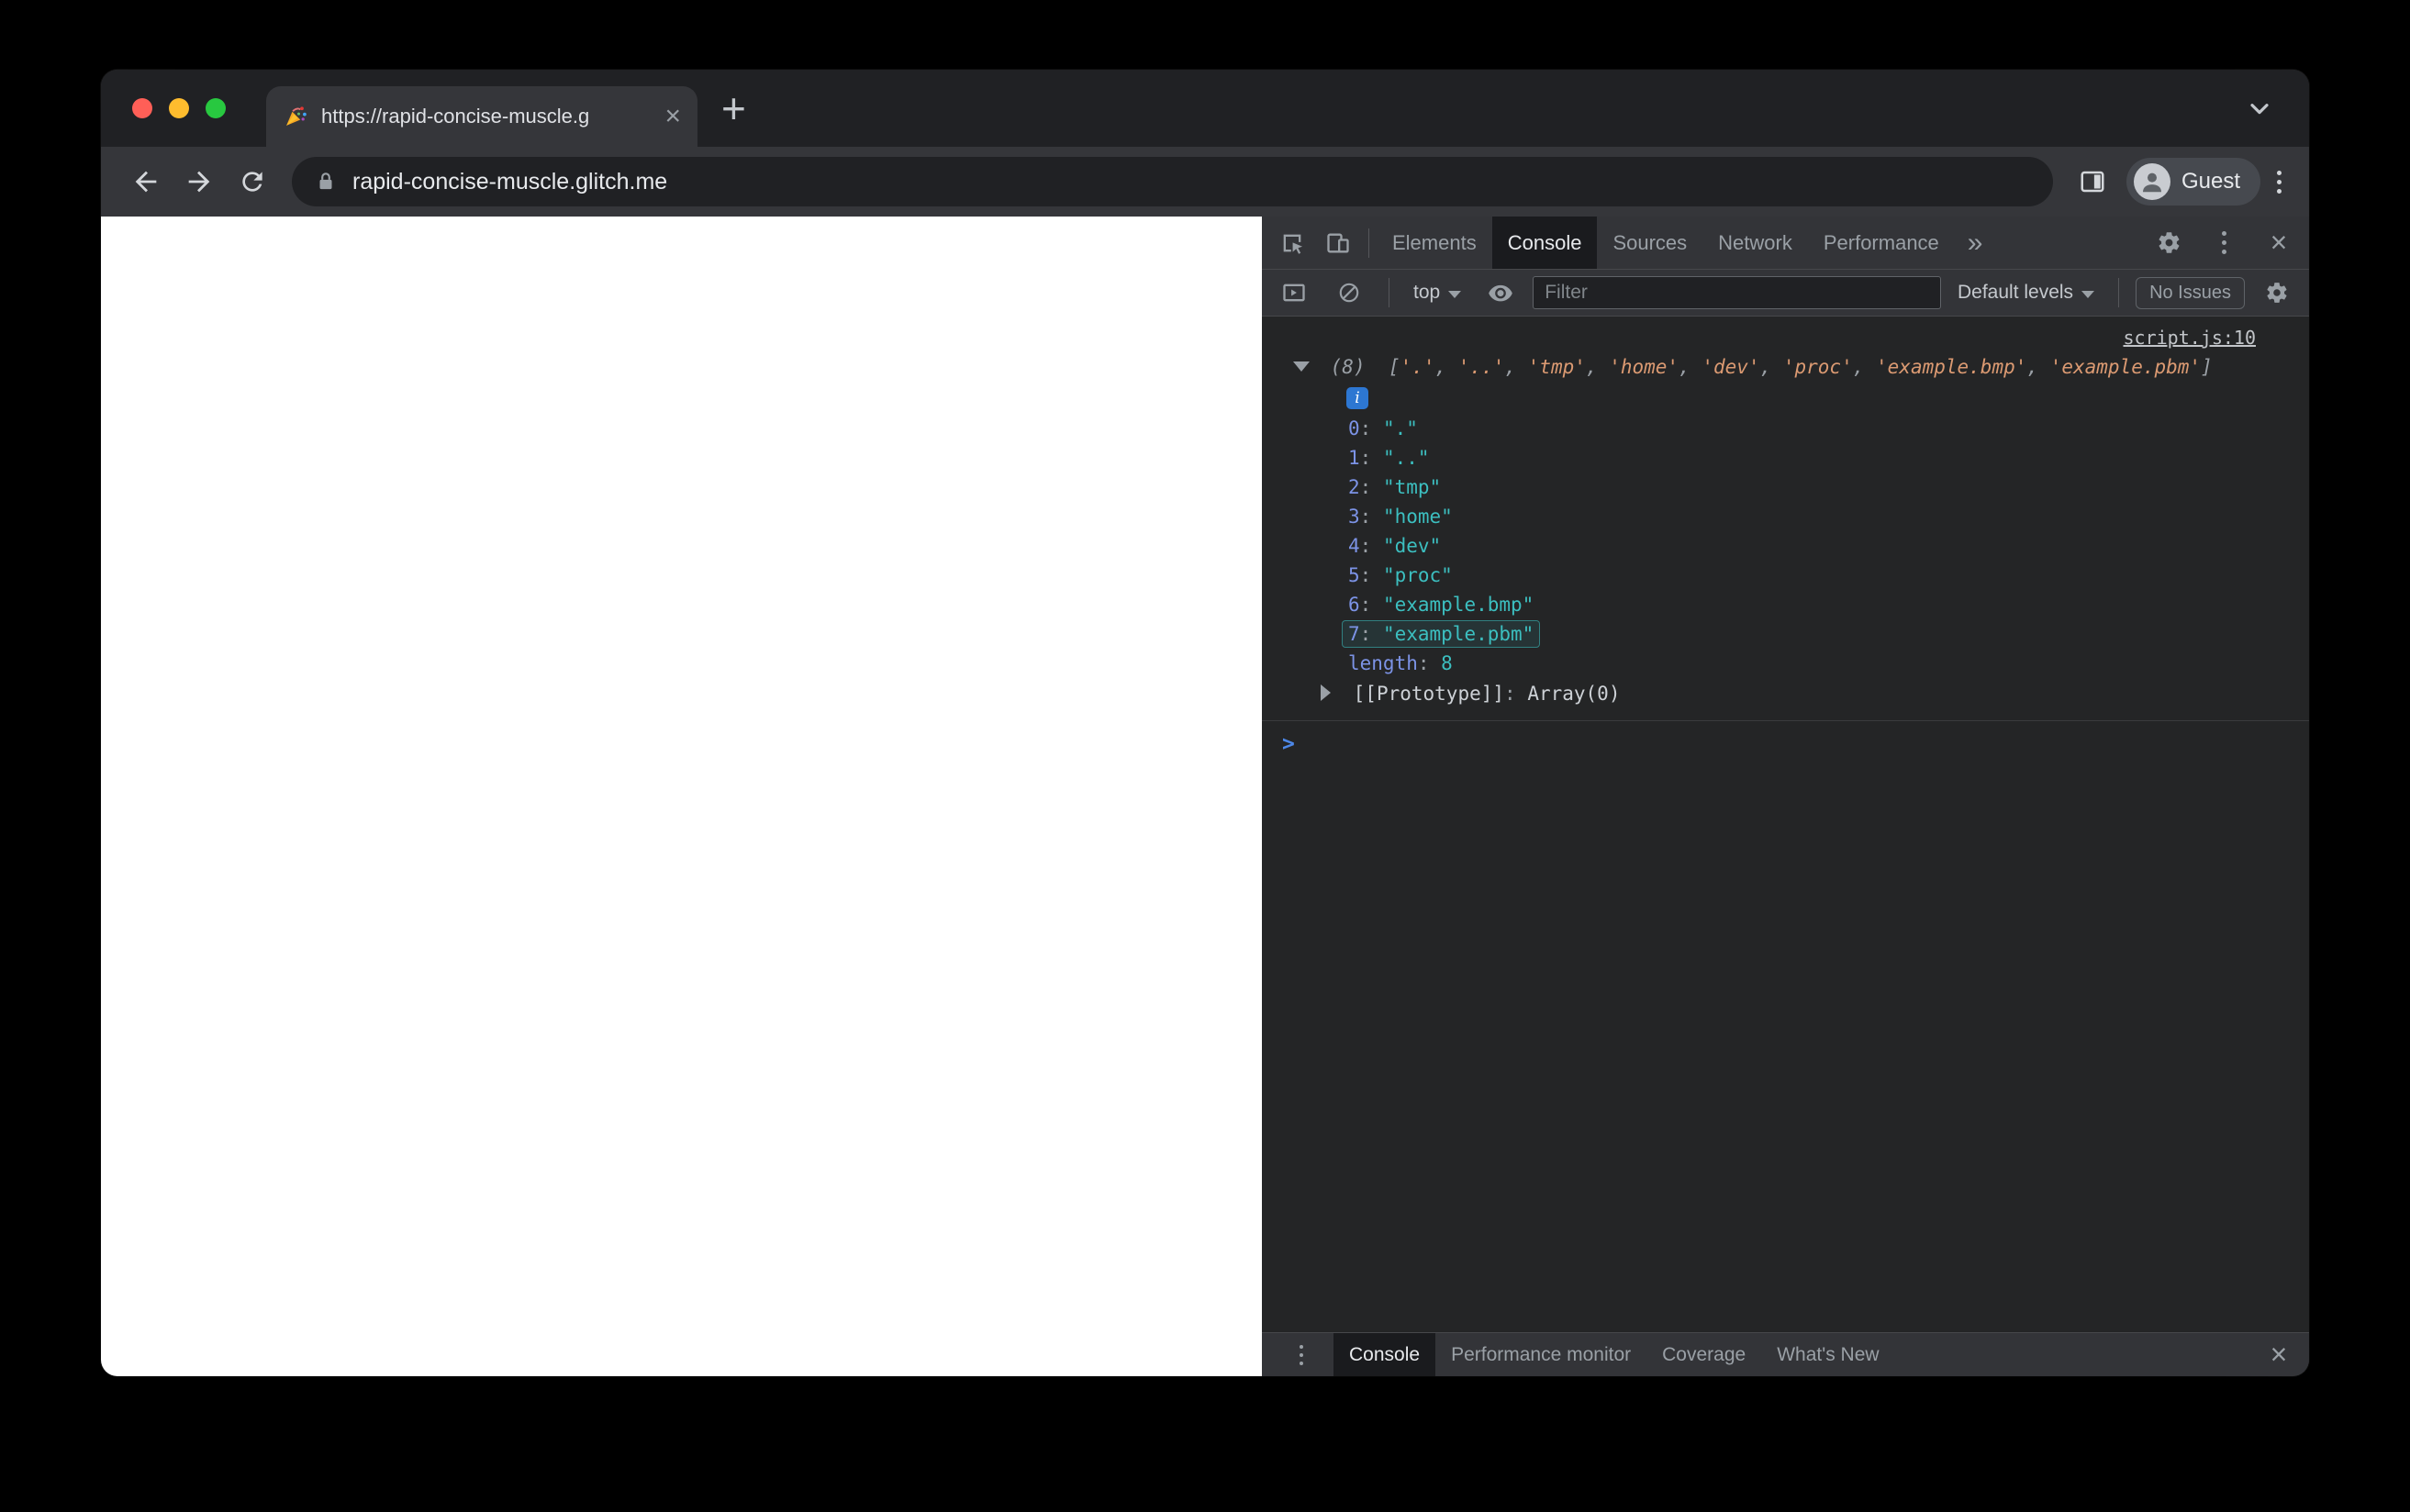 Image resolution: width=2410 pixels, height=1512 pixels. I want to click on array-entry-row: 3: "home", so click(1400, 517).